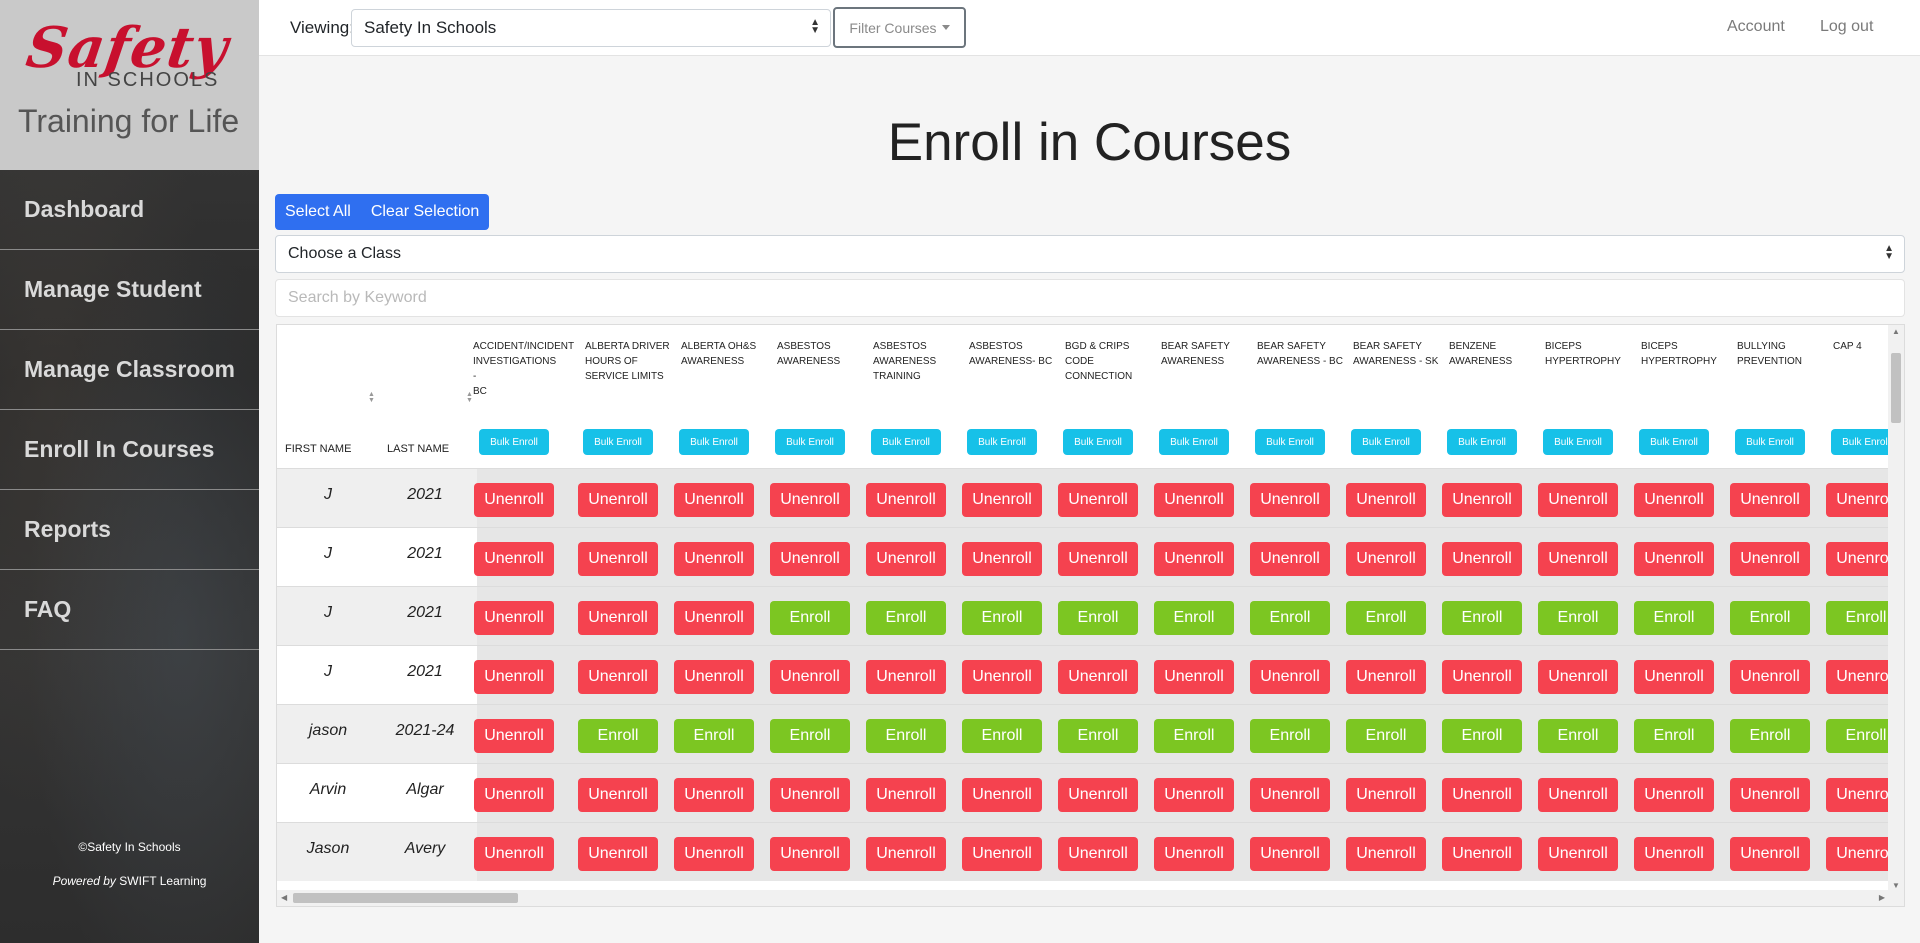  What do you see at coordinates (899, 27) in the screenshot?
I see `filter-courses-button: Filter Courses` at bounding box center [899, 27].